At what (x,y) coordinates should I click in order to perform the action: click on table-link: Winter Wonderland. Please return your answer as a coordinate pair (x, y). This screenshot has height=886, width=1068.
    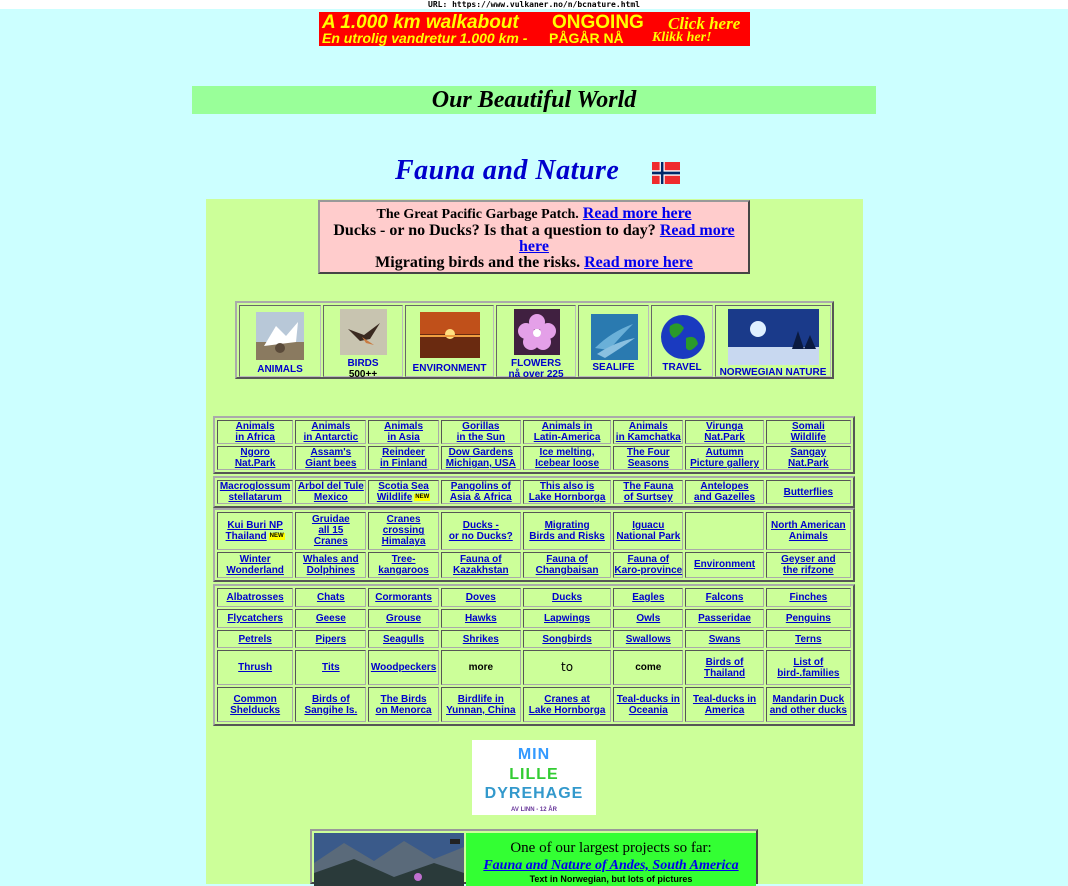
    Looking at the image, I should click on (255, 565).